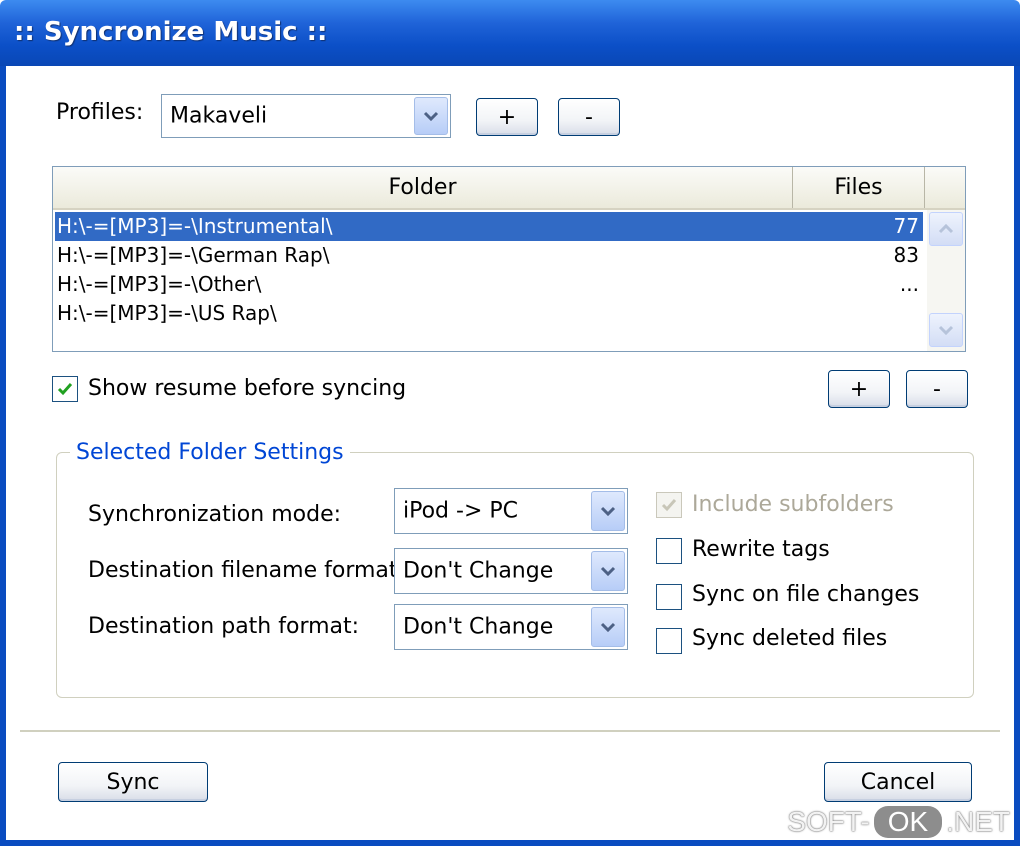 The image size is (1020, 846). What do you see at coordinates (461, 511) in the screenshot?
I see `sync-mode-value: iPod -> PC` at bounding box center [461, 511].